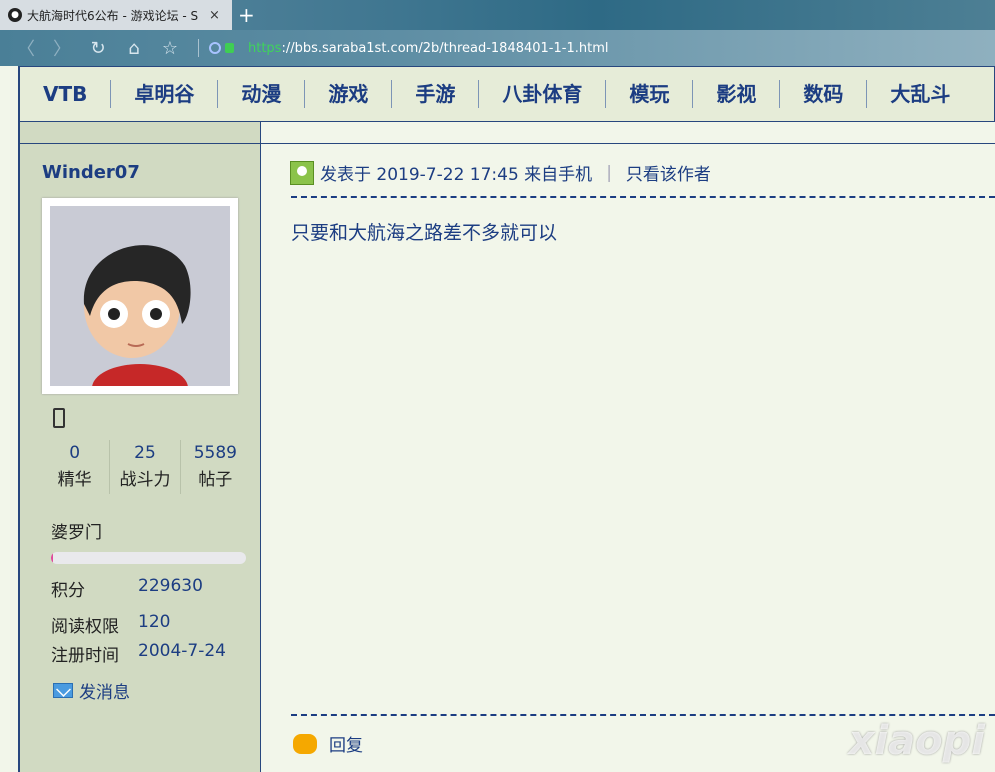 Image resolution: width=995 pixels, height=772 pixels. What do you see at coordinates (140, 132) in the screenshot?
I see `sidebar-header-strip` at bounding box center [140, 132].